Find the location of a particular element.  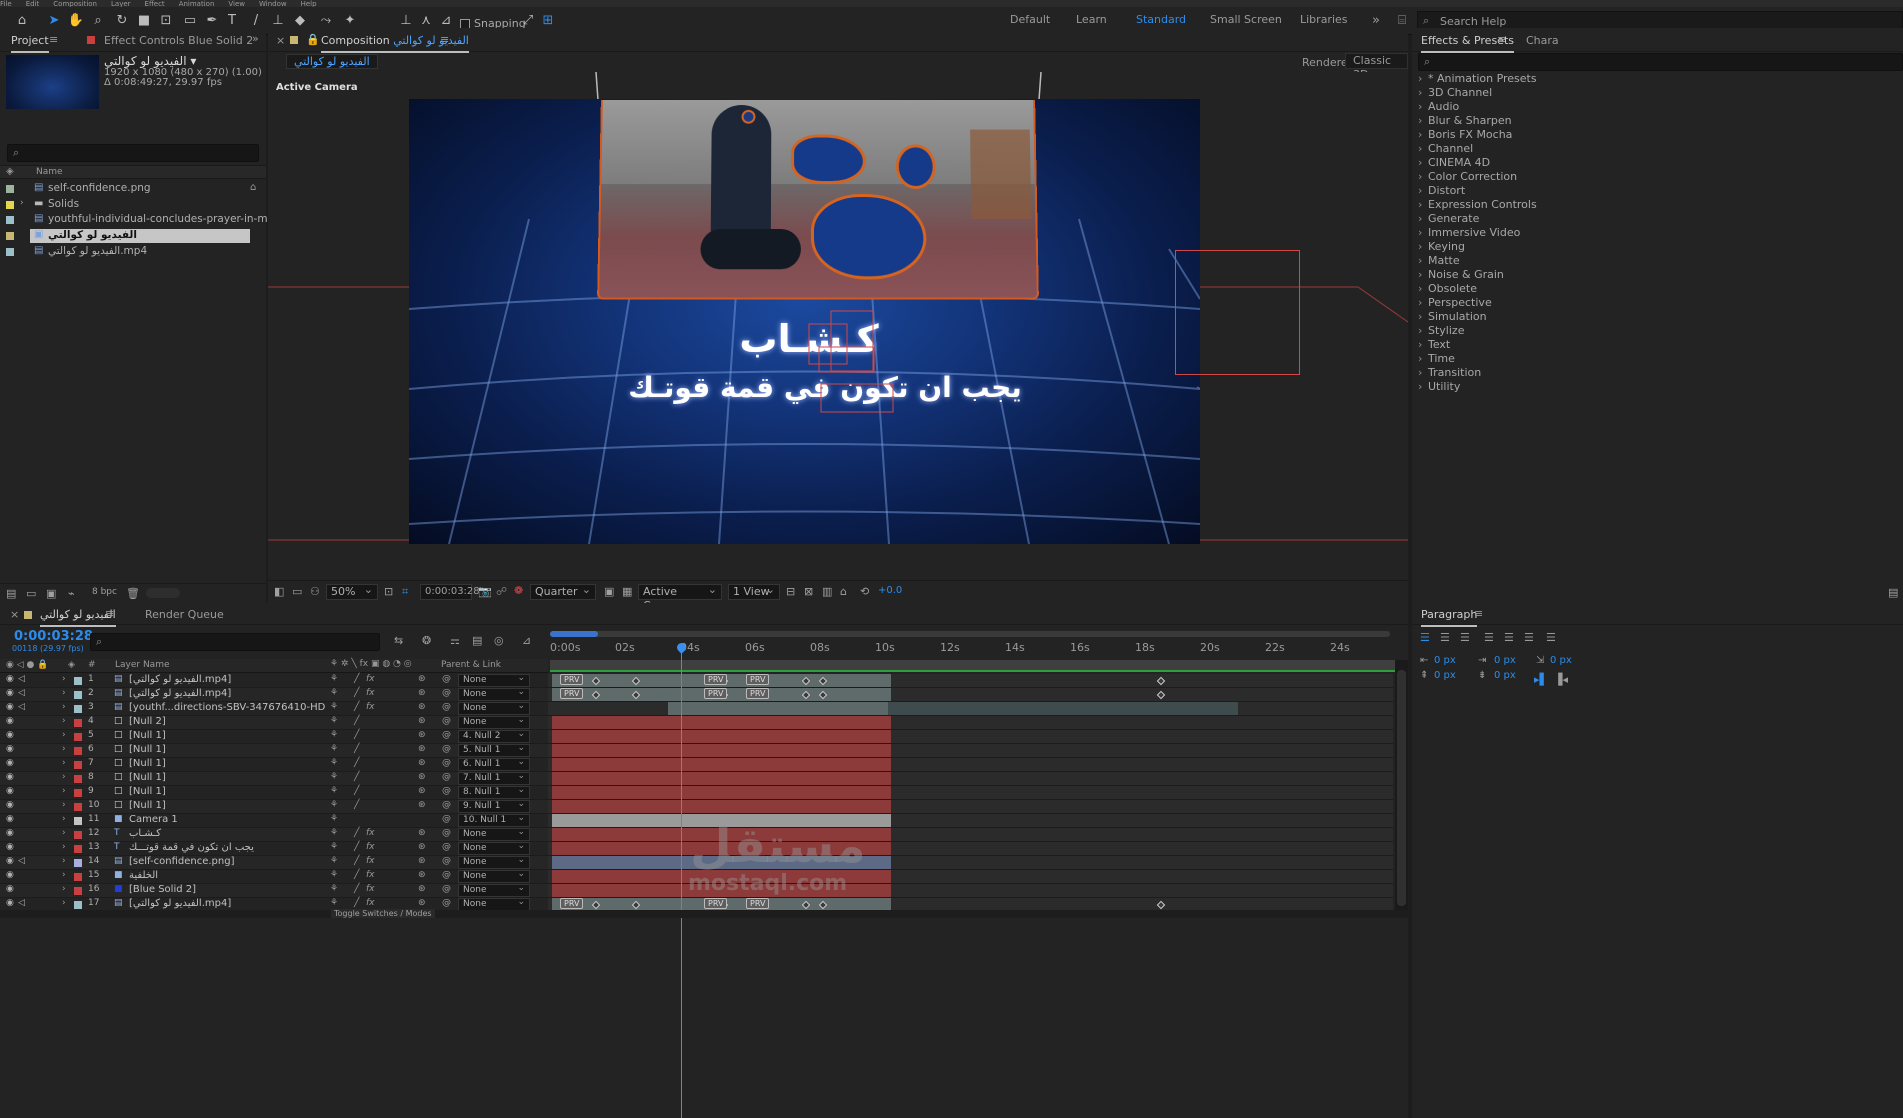

menu-item: Window is located at coordinates (273, 3).